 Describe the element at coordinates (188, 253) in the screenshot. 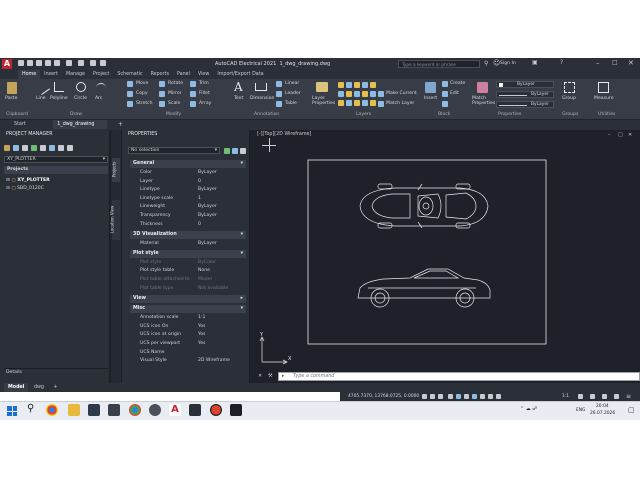

I see `property-section-header: Plot style ▾` at that location.